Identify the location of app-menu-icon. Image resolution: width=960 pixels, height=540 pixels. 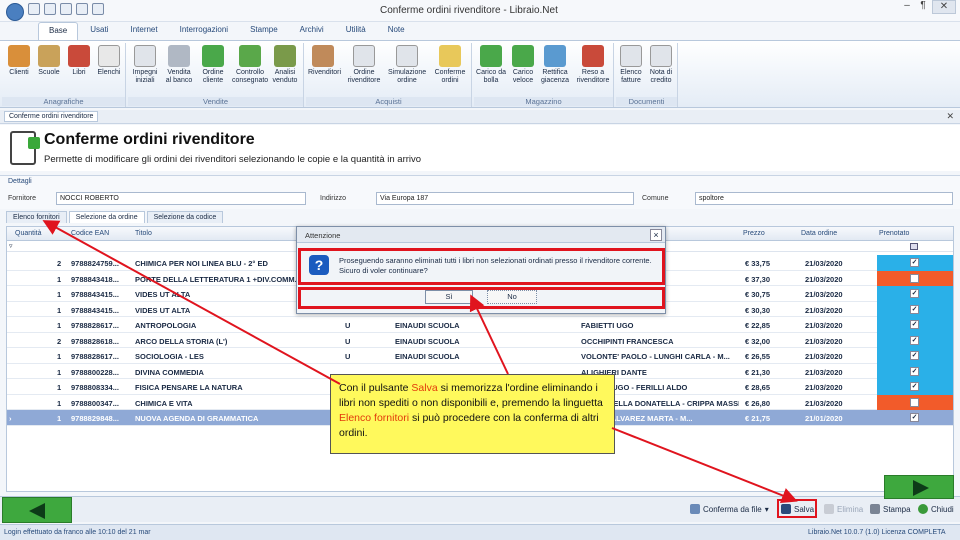
(15, 12).